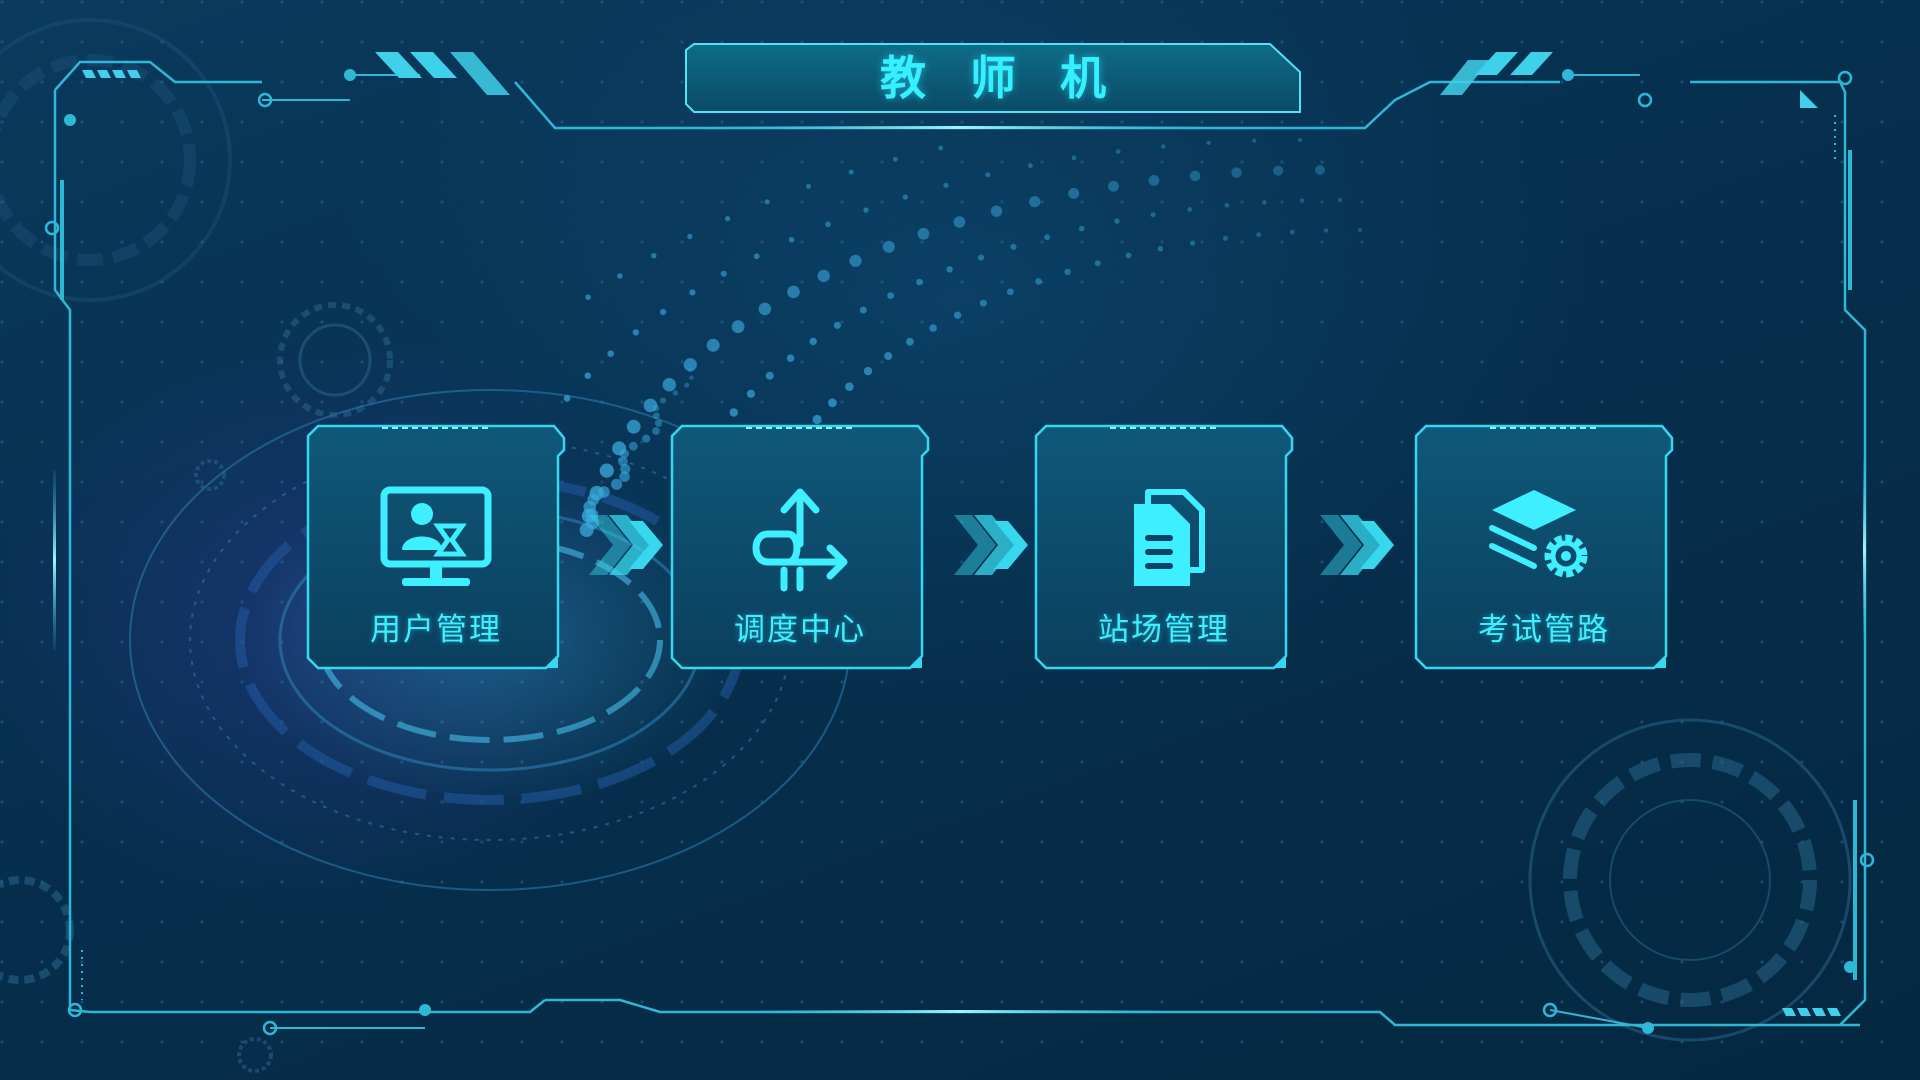 Image resolution: width=1920 pixels, height=1080 pixels. I want to click on card-label: 考试管路, so click(1544, 630).